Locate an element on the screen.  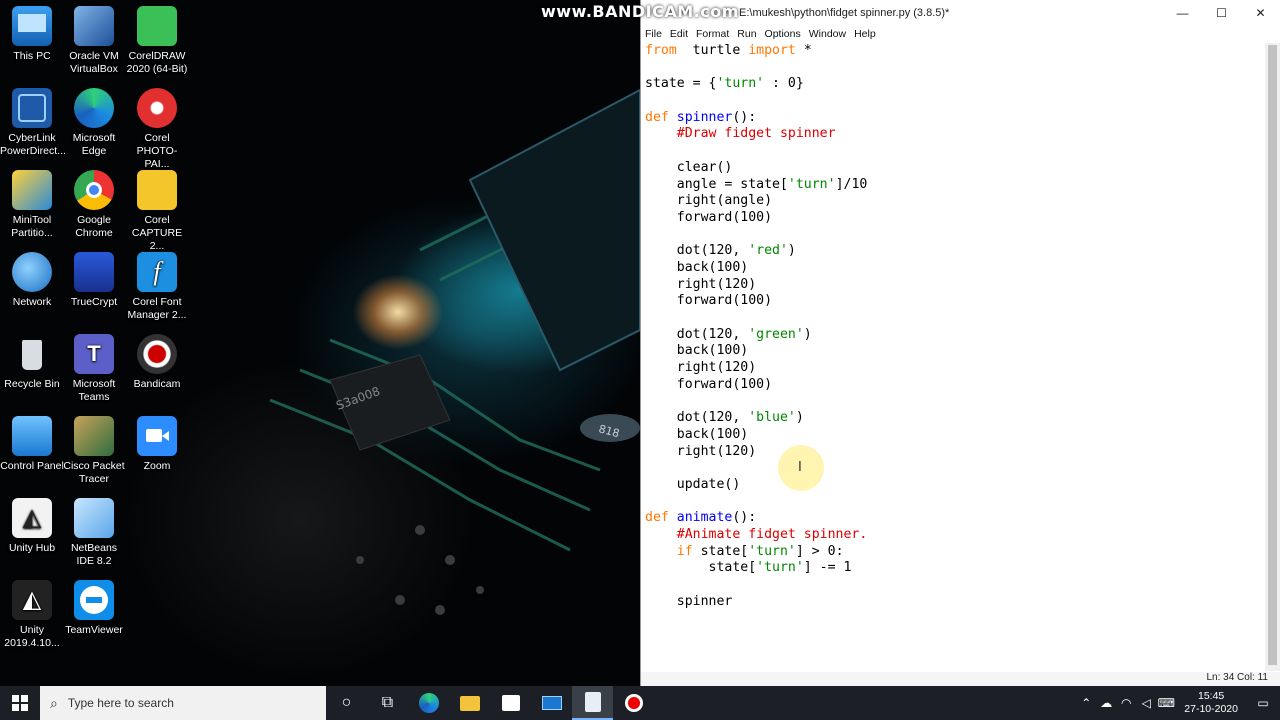
menu-run: Run is located at coordinates (746, 34).